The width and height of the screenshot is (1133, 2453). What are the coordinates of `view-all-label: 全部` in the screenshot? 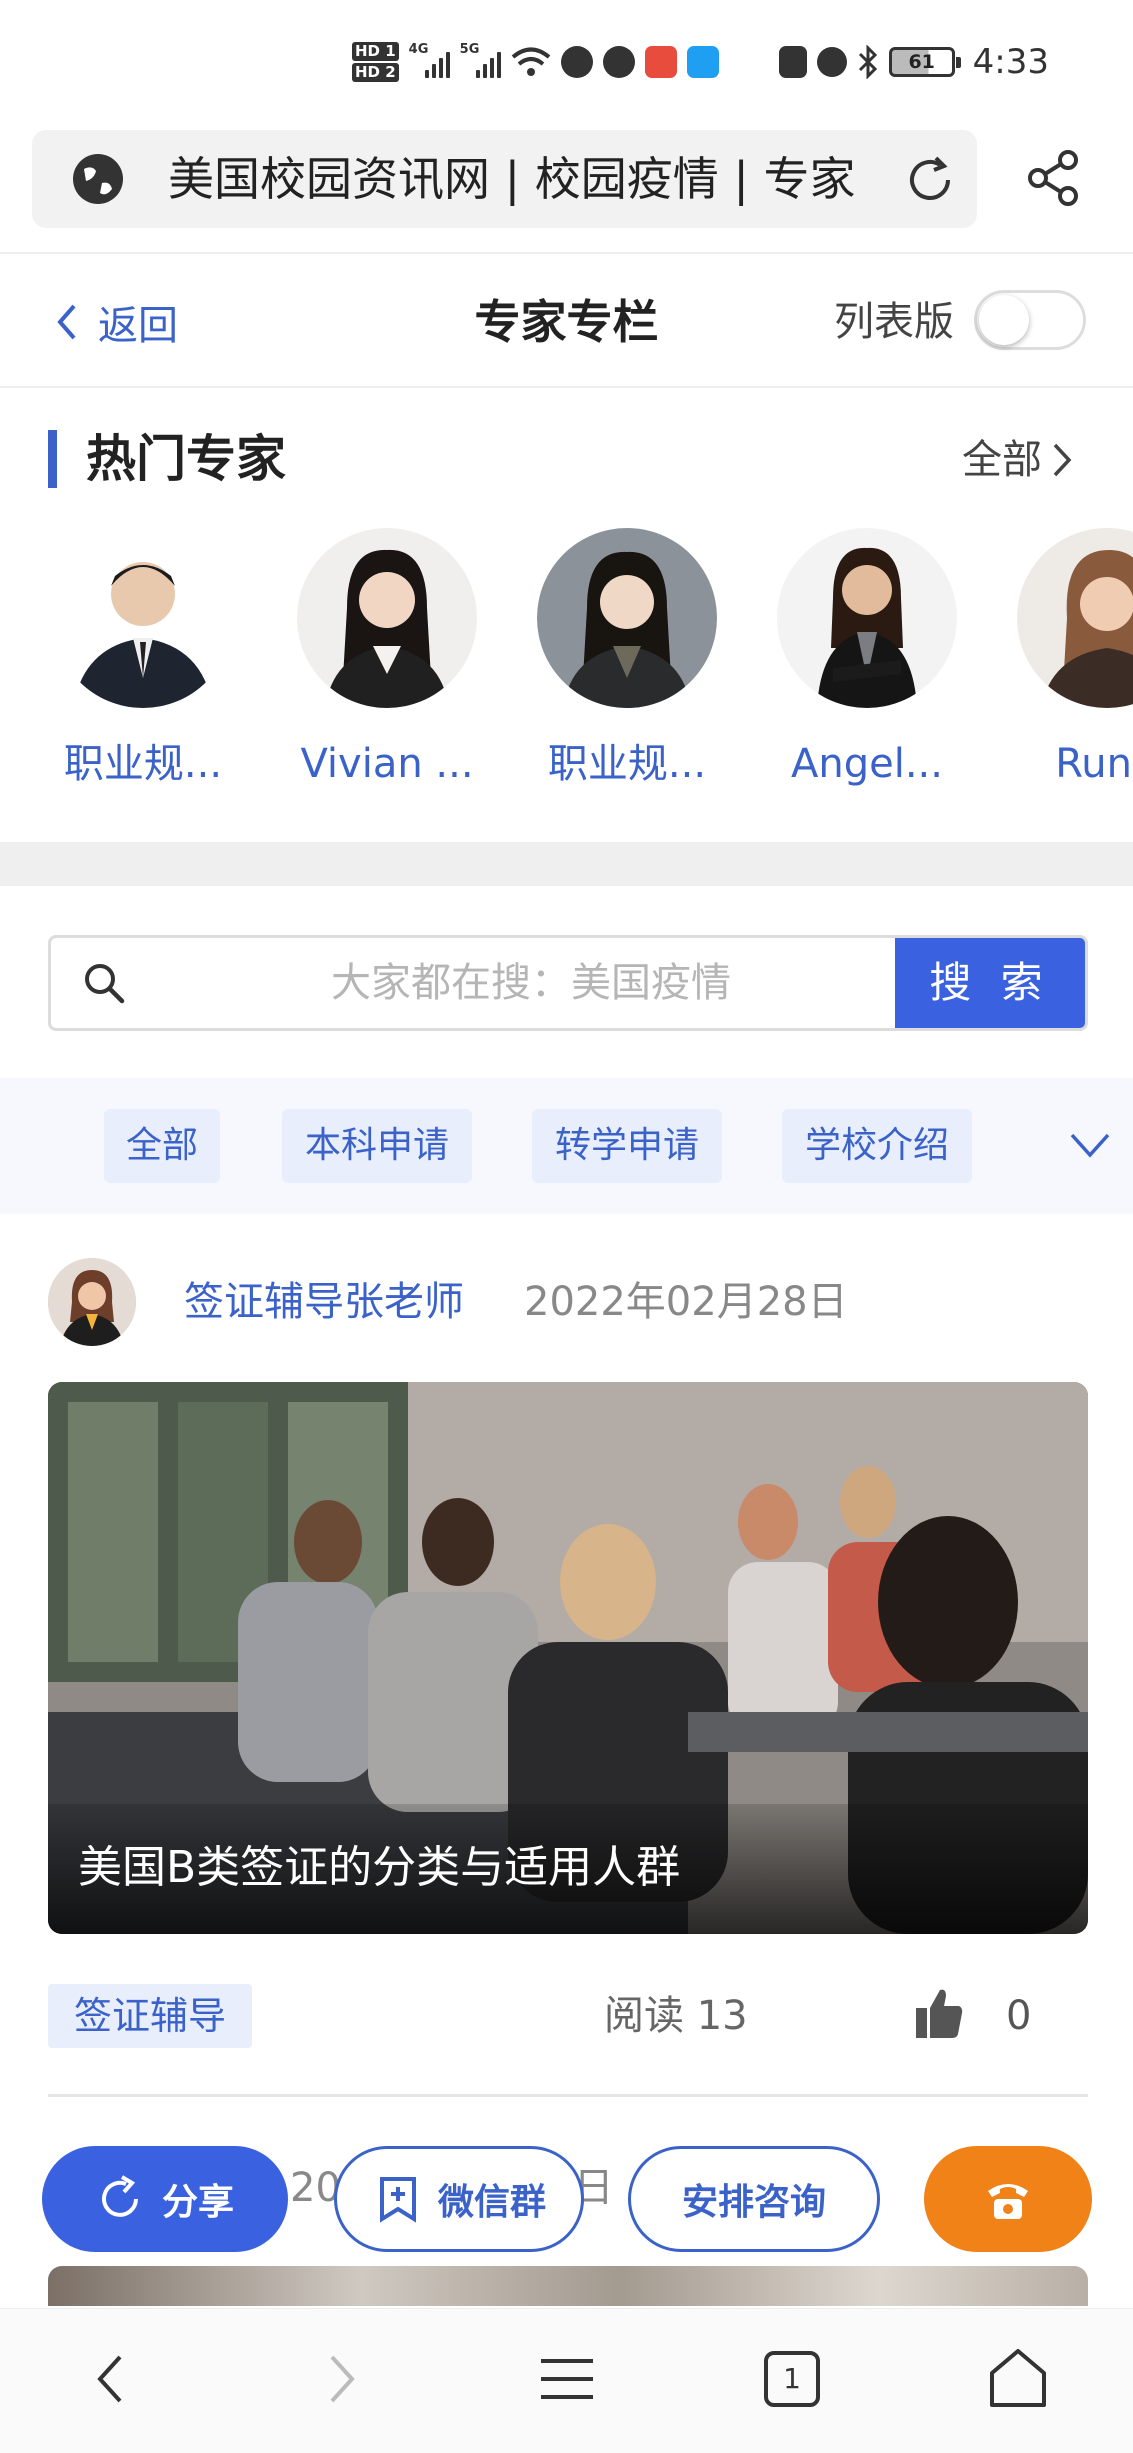 It's located at (1002, 460).